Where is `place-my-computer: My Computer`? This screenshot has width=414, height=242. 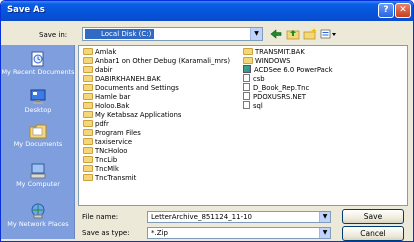 place-my-computer: My Computer is located at coordinates (38, 175).